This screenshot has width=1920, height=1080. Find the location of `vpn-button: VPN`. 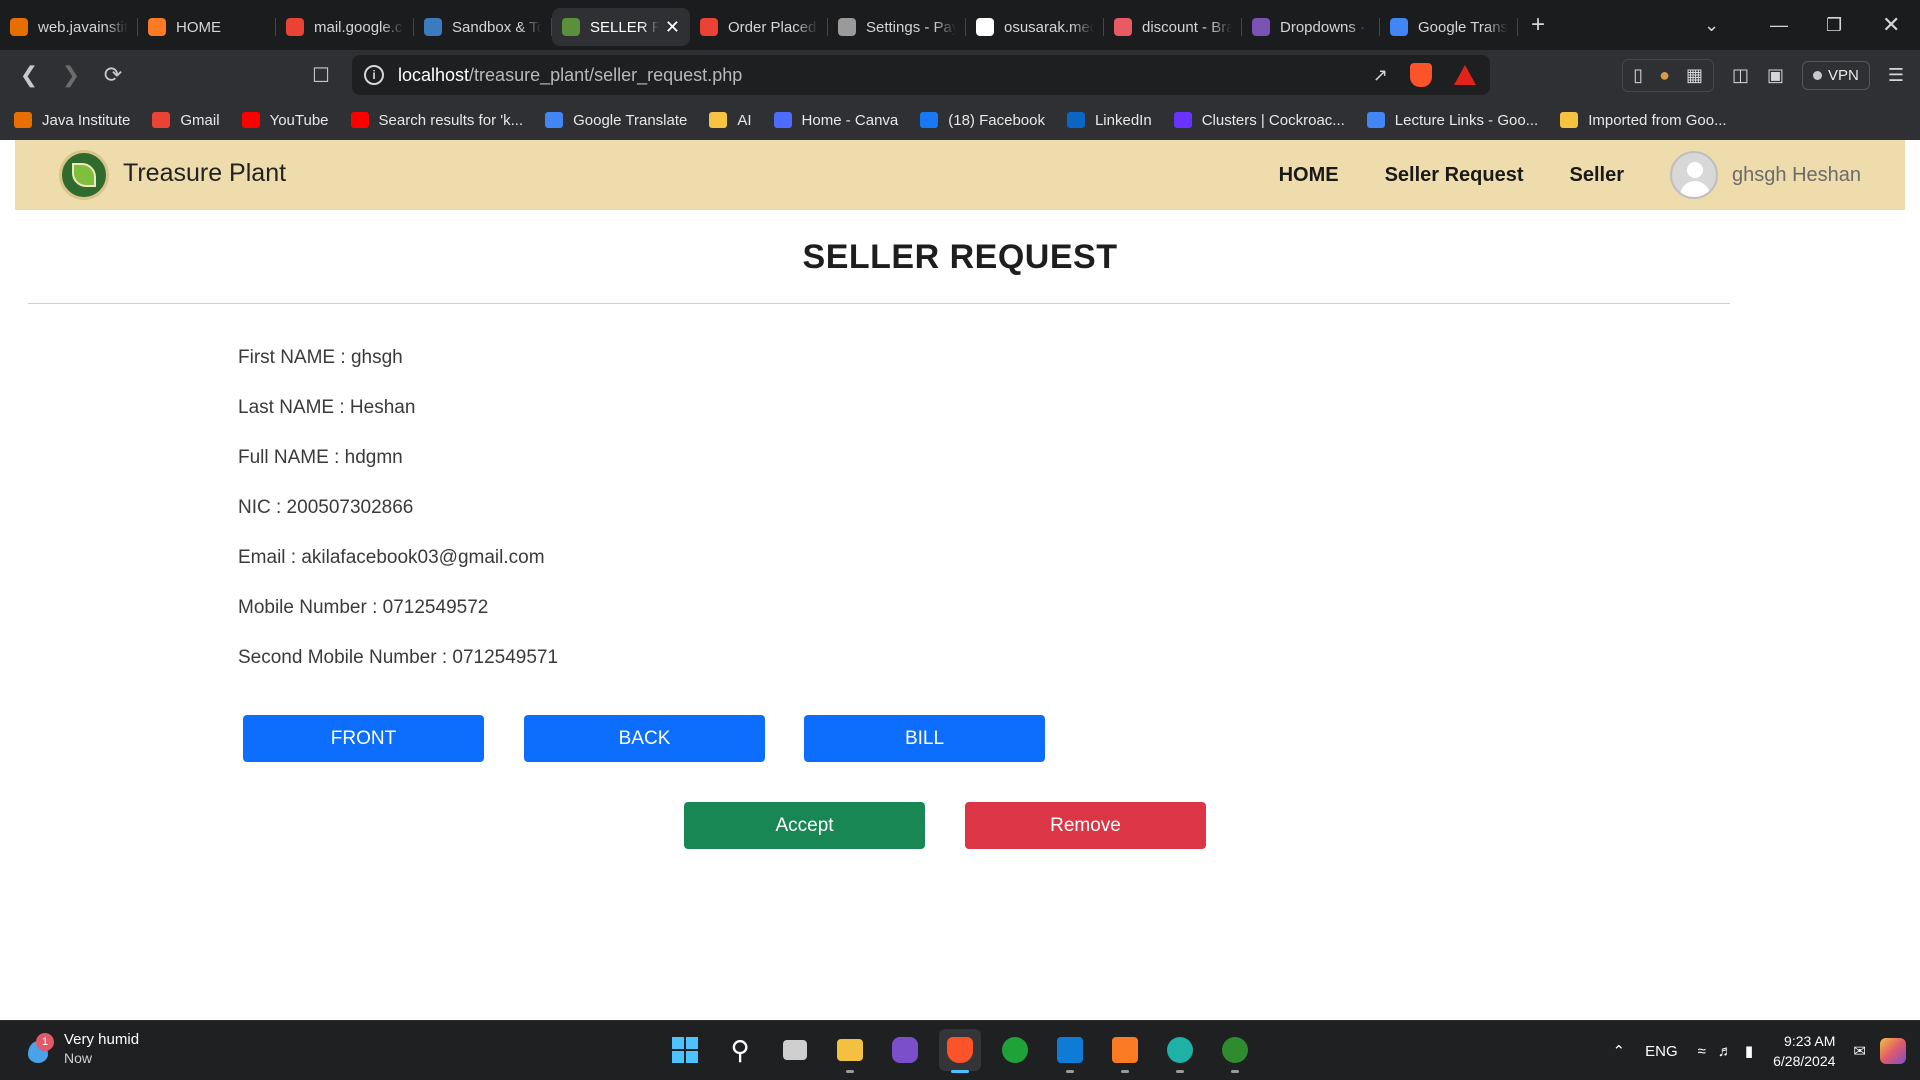

vpn-button: VPN is located at coordinates (1836, 75).